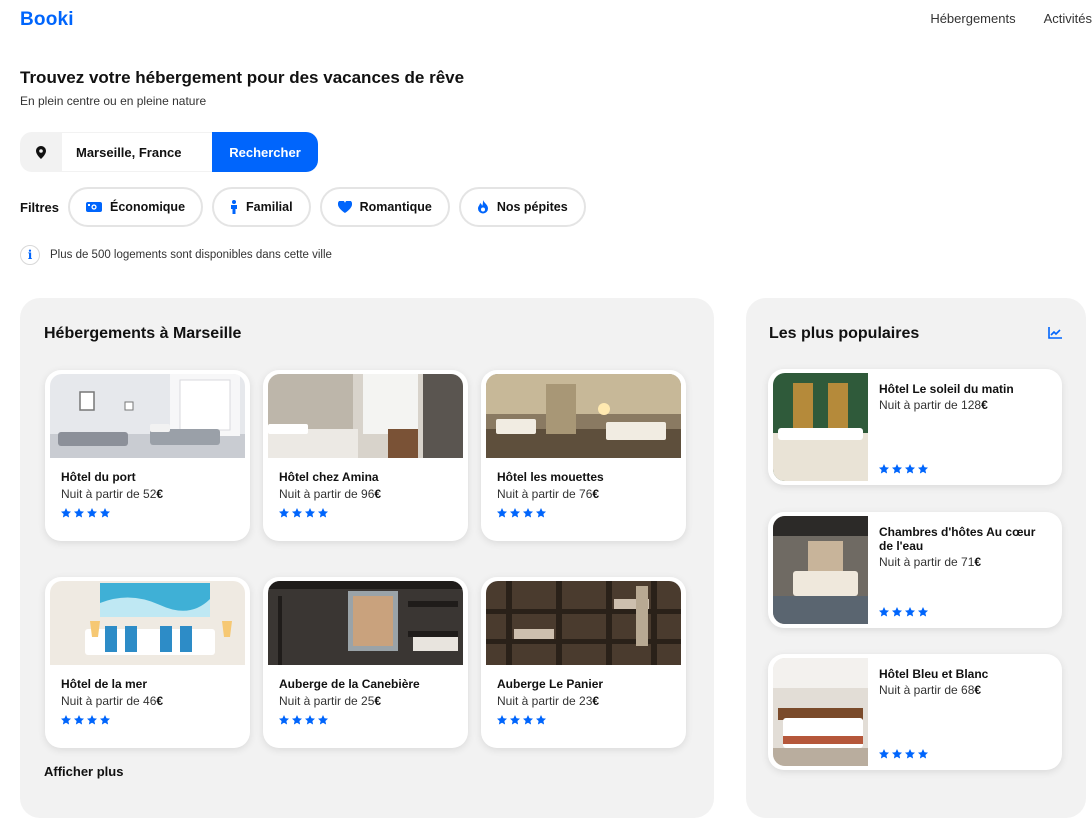 The width and height of the screenshot is (1092, 818). I want to click on listing-card: Hôtel de la mer Nuit à partir de 46€, so click(147, 662).